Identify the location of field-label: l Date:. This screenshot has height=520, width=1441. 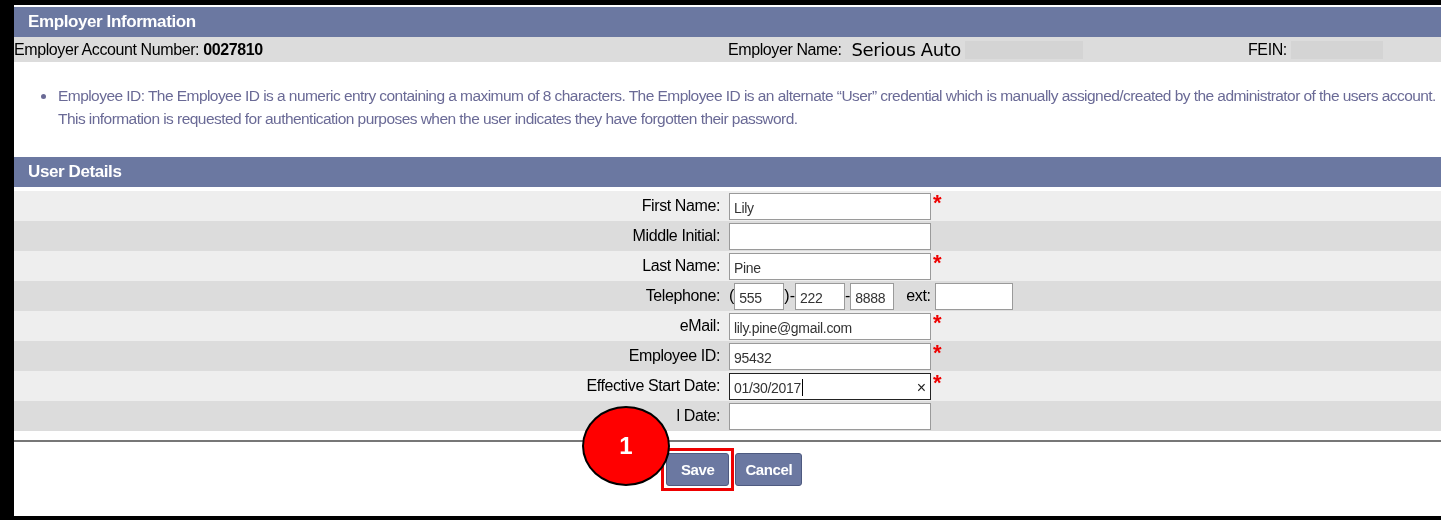
(698, 416).